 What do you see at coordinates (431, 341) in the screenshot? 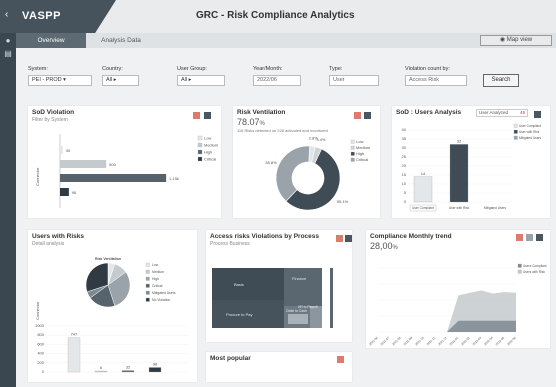
I see `trend-xtick: 2021-11` at bounding box center [431, 341].